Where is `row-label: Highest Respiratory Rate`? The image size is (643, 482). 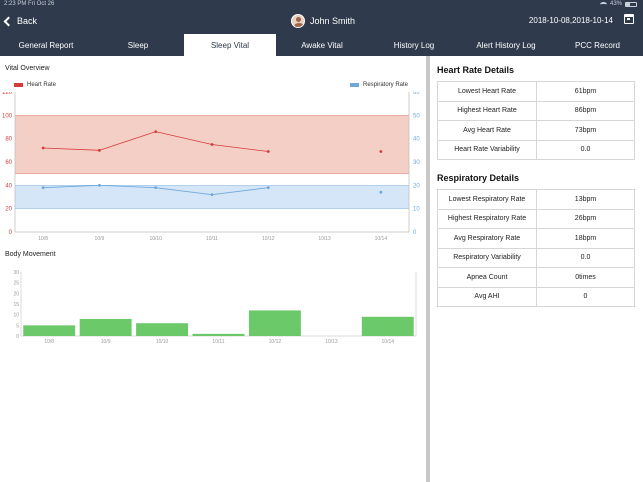
row-label: Highest Respiratory Rate is located at coordinates (487, 218).